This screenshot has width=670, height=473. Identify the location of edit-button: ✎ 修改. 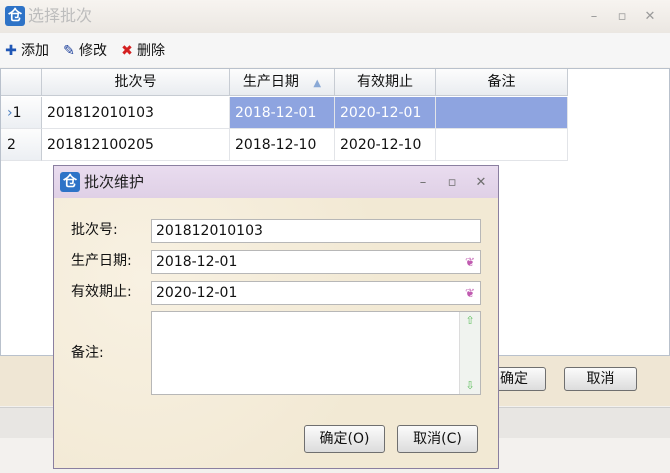
(84, 51).